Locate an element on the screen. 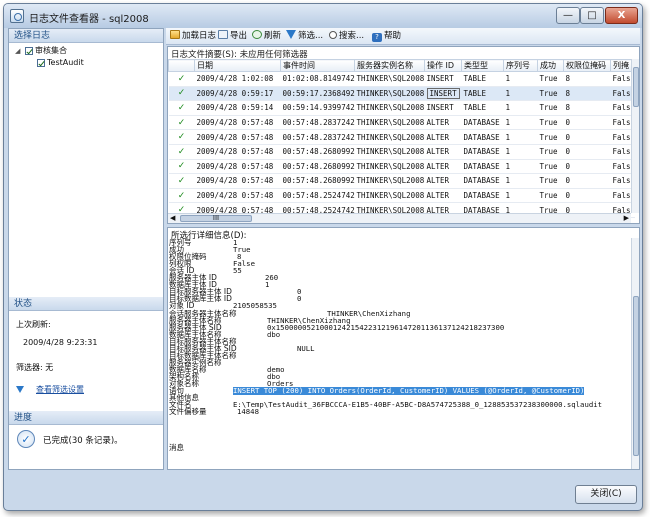 Image resolution: width=650 pixels, height=517 pixels. select-log-header: 选择日志 is located at coordinates (86, 36).